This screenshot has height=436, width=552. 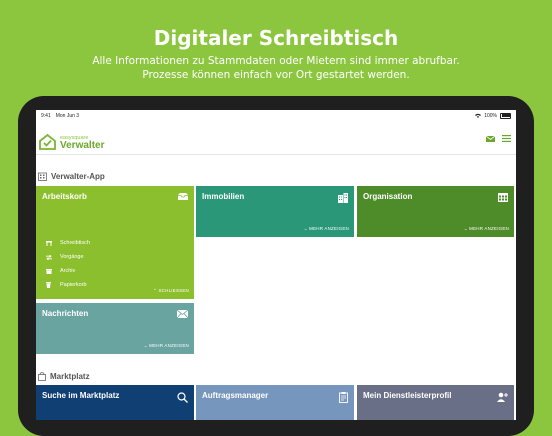 I want to click on envelope-icon, so click(x=182, y=314).